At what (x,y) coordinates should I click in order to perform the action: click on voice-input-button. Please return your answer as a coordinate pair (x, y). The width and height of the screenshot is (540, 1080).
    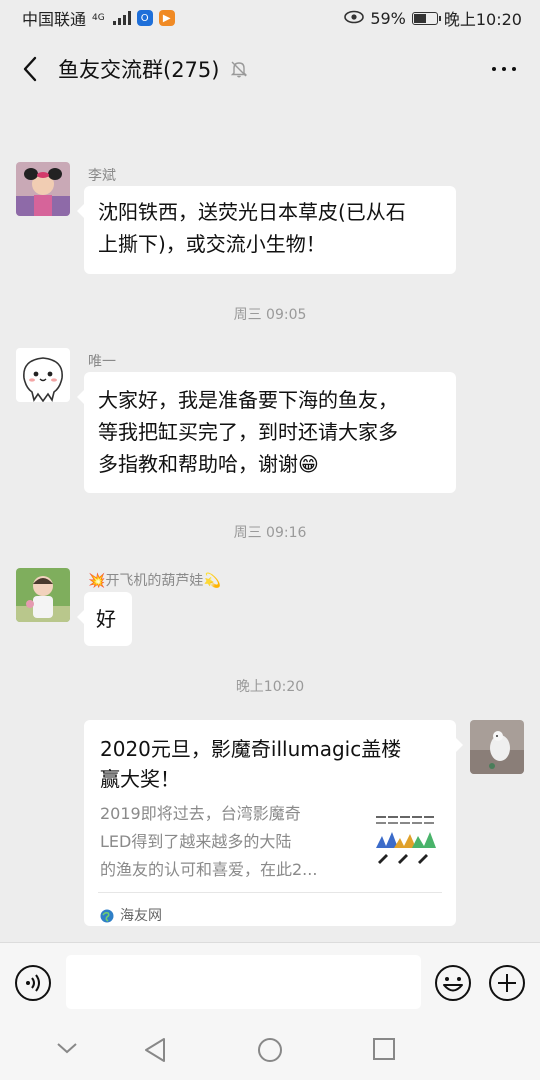
    Looking at the image, I should click on (33, 985).